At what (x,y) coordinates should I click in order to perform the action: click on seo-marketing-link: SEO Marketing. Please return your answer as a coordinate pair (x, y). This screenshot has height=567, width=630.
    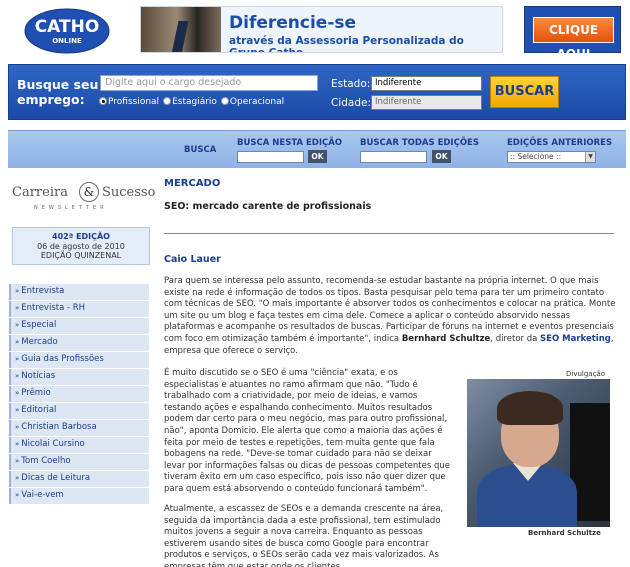
    Looking at the image, I should click on (575, 339).